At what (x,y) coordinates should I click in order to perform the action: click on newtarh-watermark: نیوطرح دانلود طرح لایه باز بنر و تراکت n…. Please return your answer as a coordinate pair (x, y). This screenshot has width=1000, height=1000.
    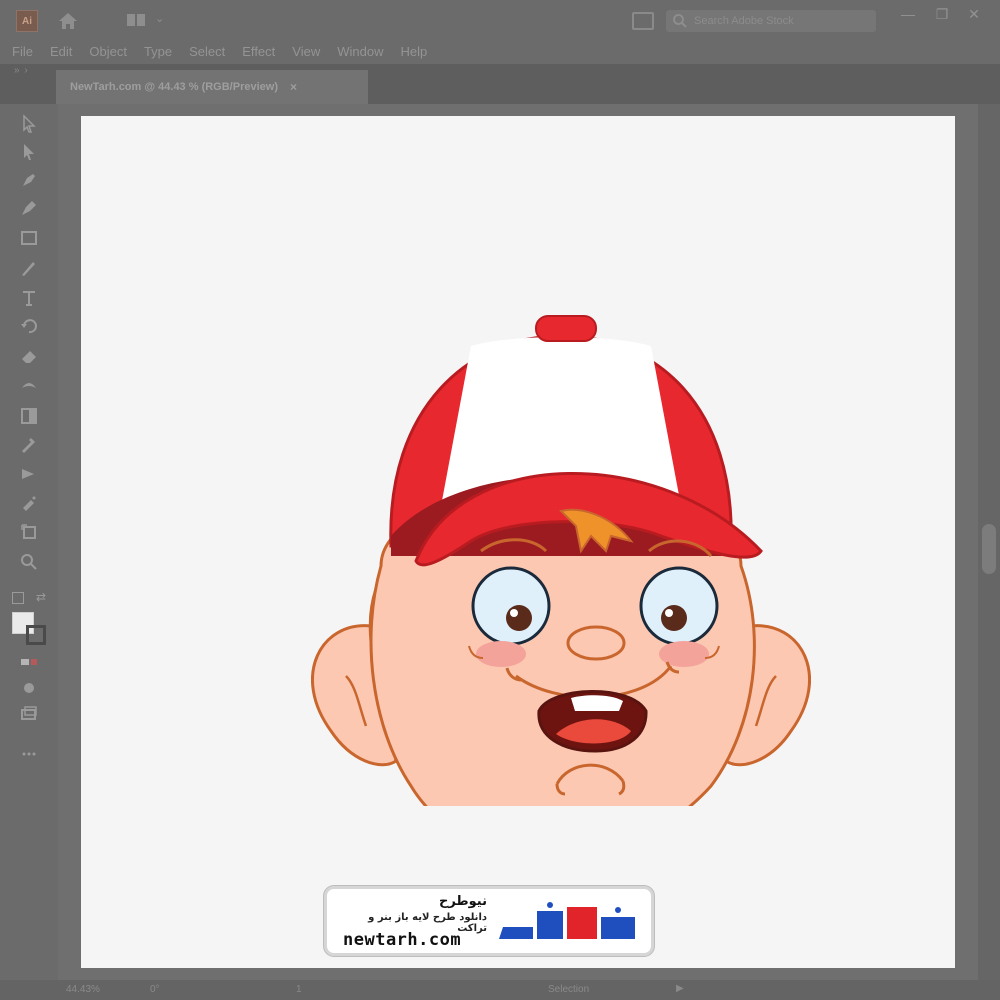
    Looking at the image, I should click on (489, 921).